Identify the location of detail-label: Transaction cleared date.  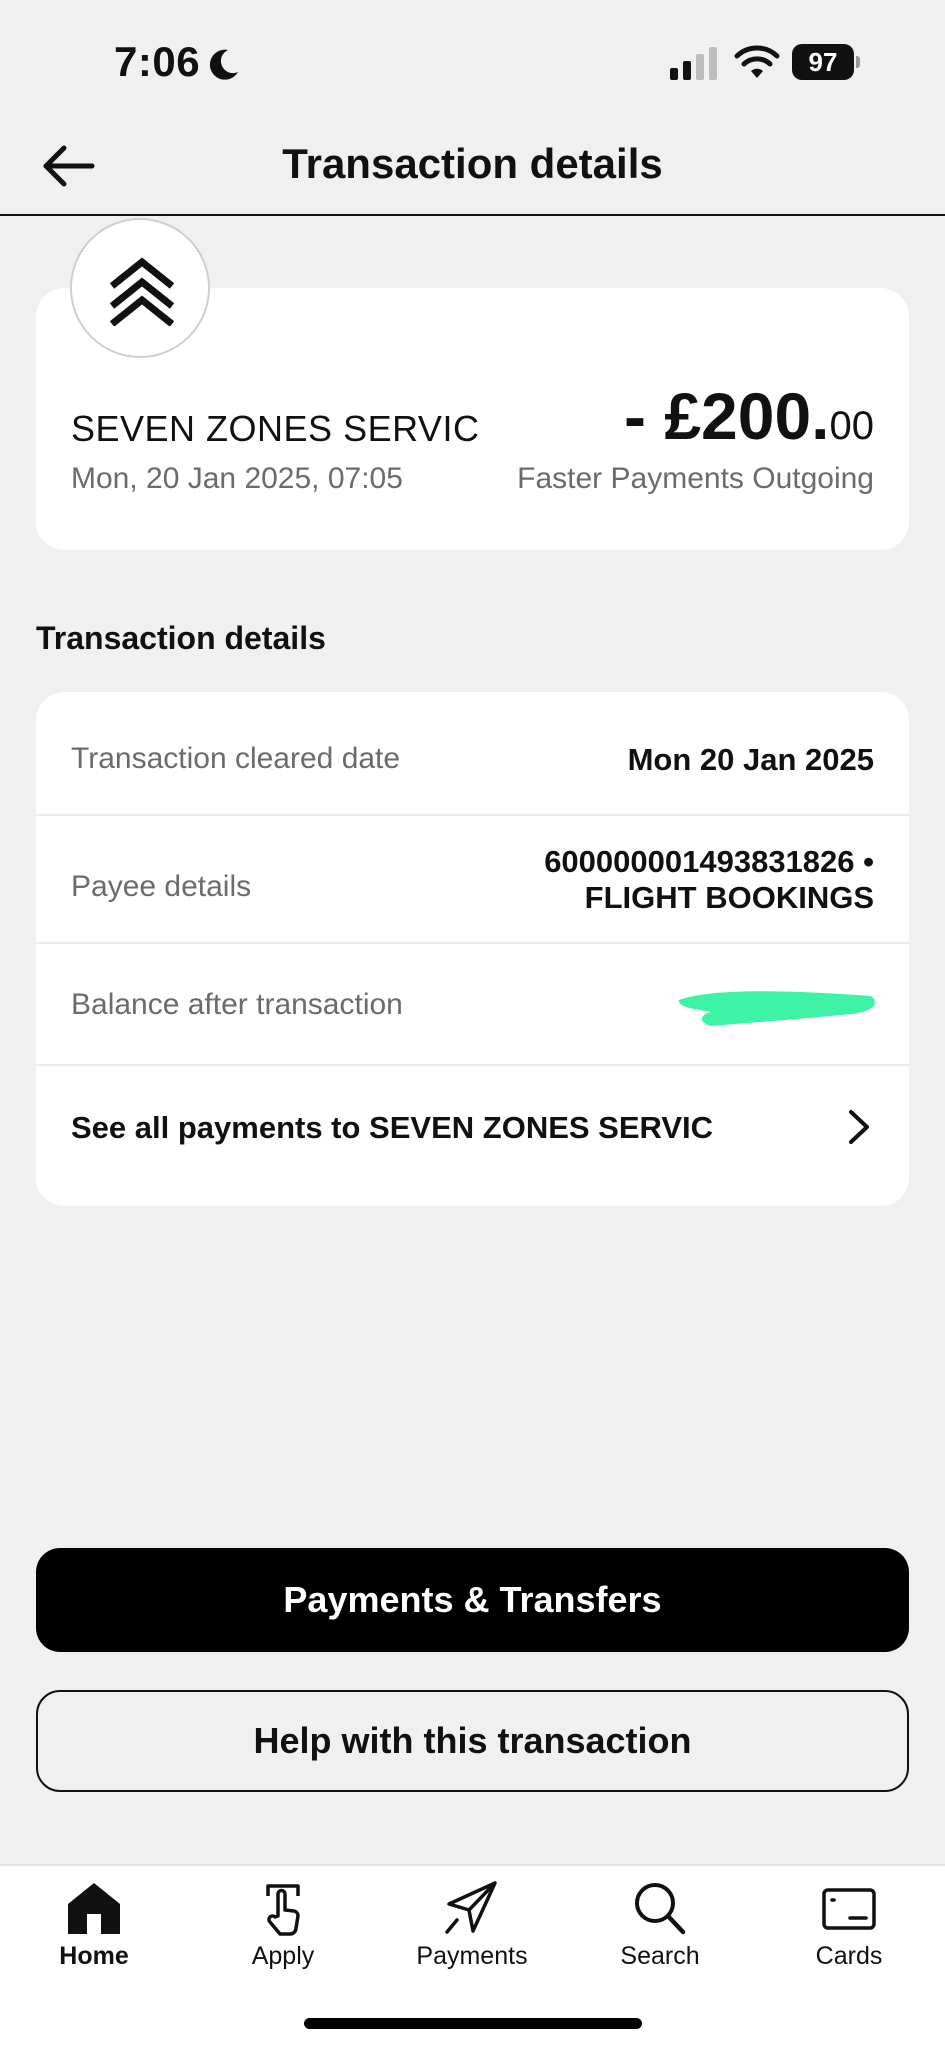
(236, 758).